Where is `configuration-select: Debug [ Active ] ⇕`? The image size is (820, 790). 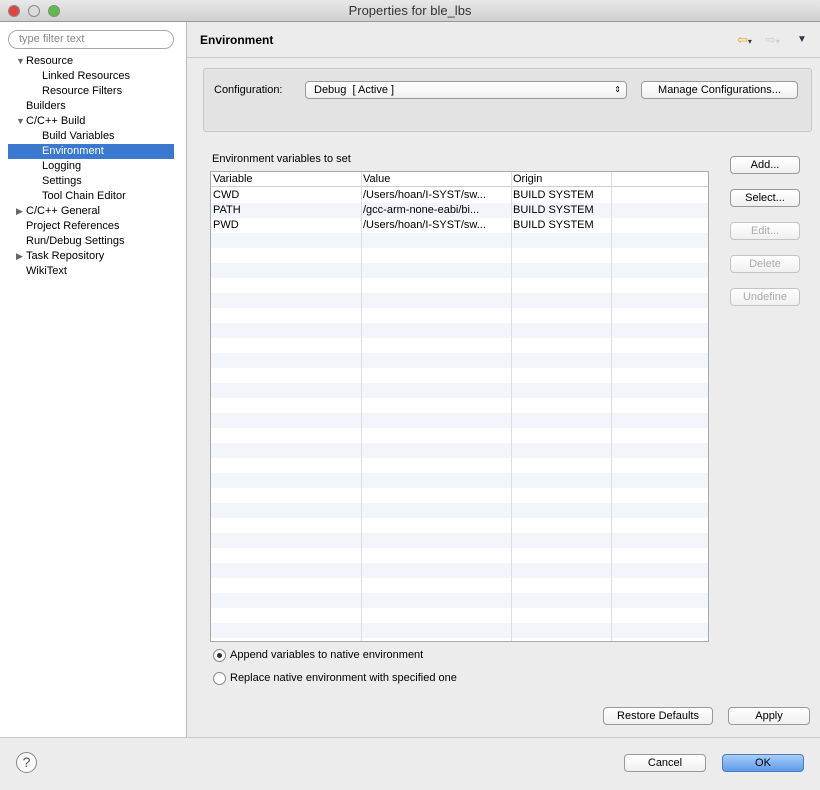
configuration-select: Debug [ Active ] ⇕ is located at coordinates (466, 90).